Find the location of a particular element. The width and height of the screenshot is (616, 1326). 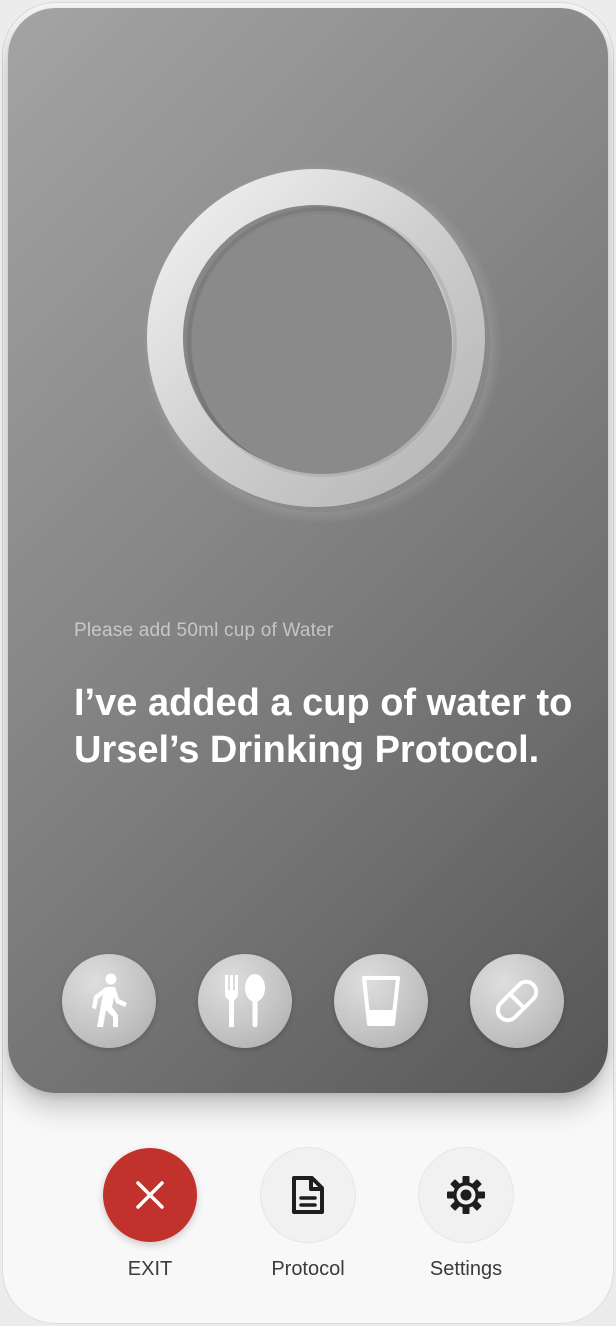

walking-person-icon is located at coordinates (109, 1000).